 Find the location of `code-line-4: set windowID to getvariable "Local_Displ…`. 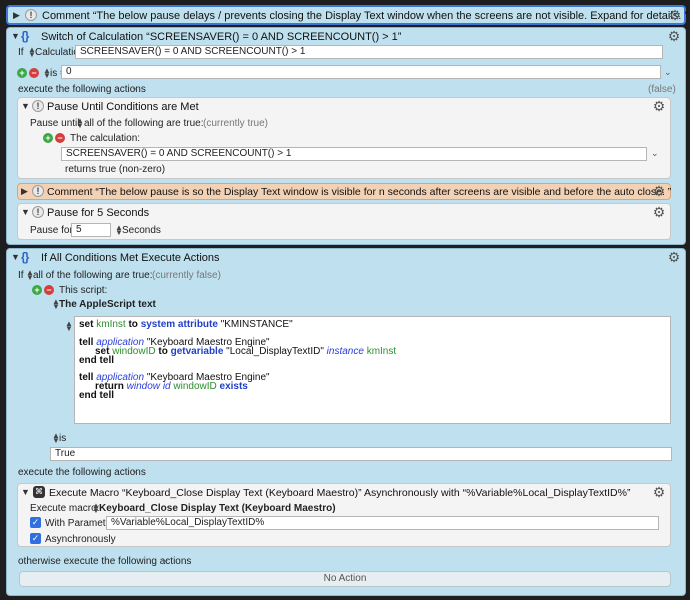

code-line-4: set windowID to getvariable "Local_Displ… is located at coordinates (246, 351).